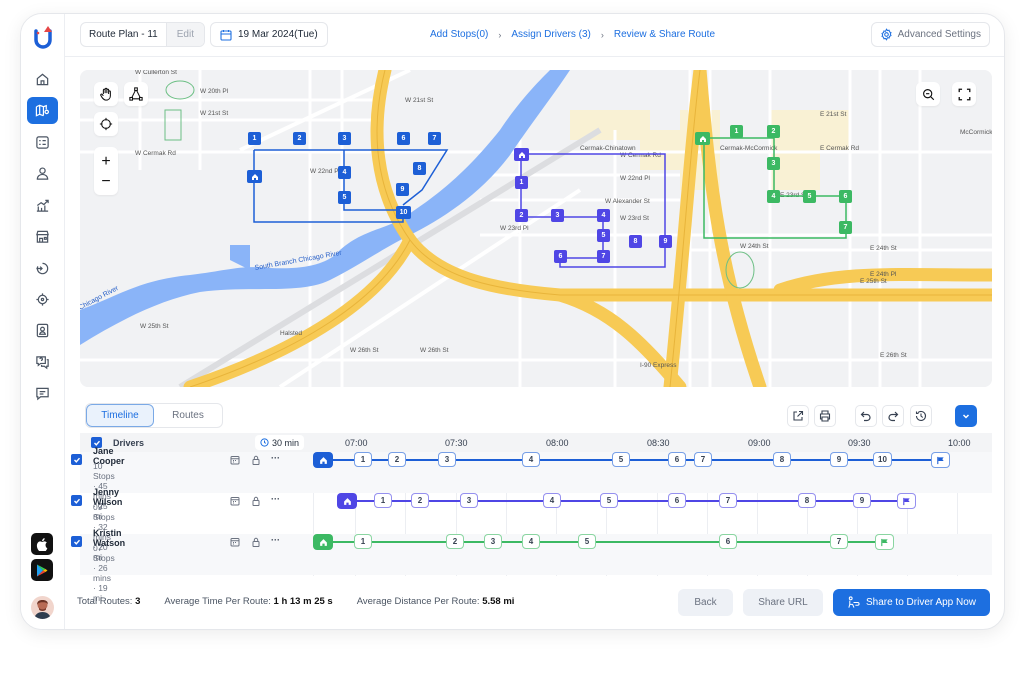 This screenshot has width=1024, height=673. What do you see at coordinates (106, 124) in the screenshot?
I see `locate-button` at bounding box center [106, 124].